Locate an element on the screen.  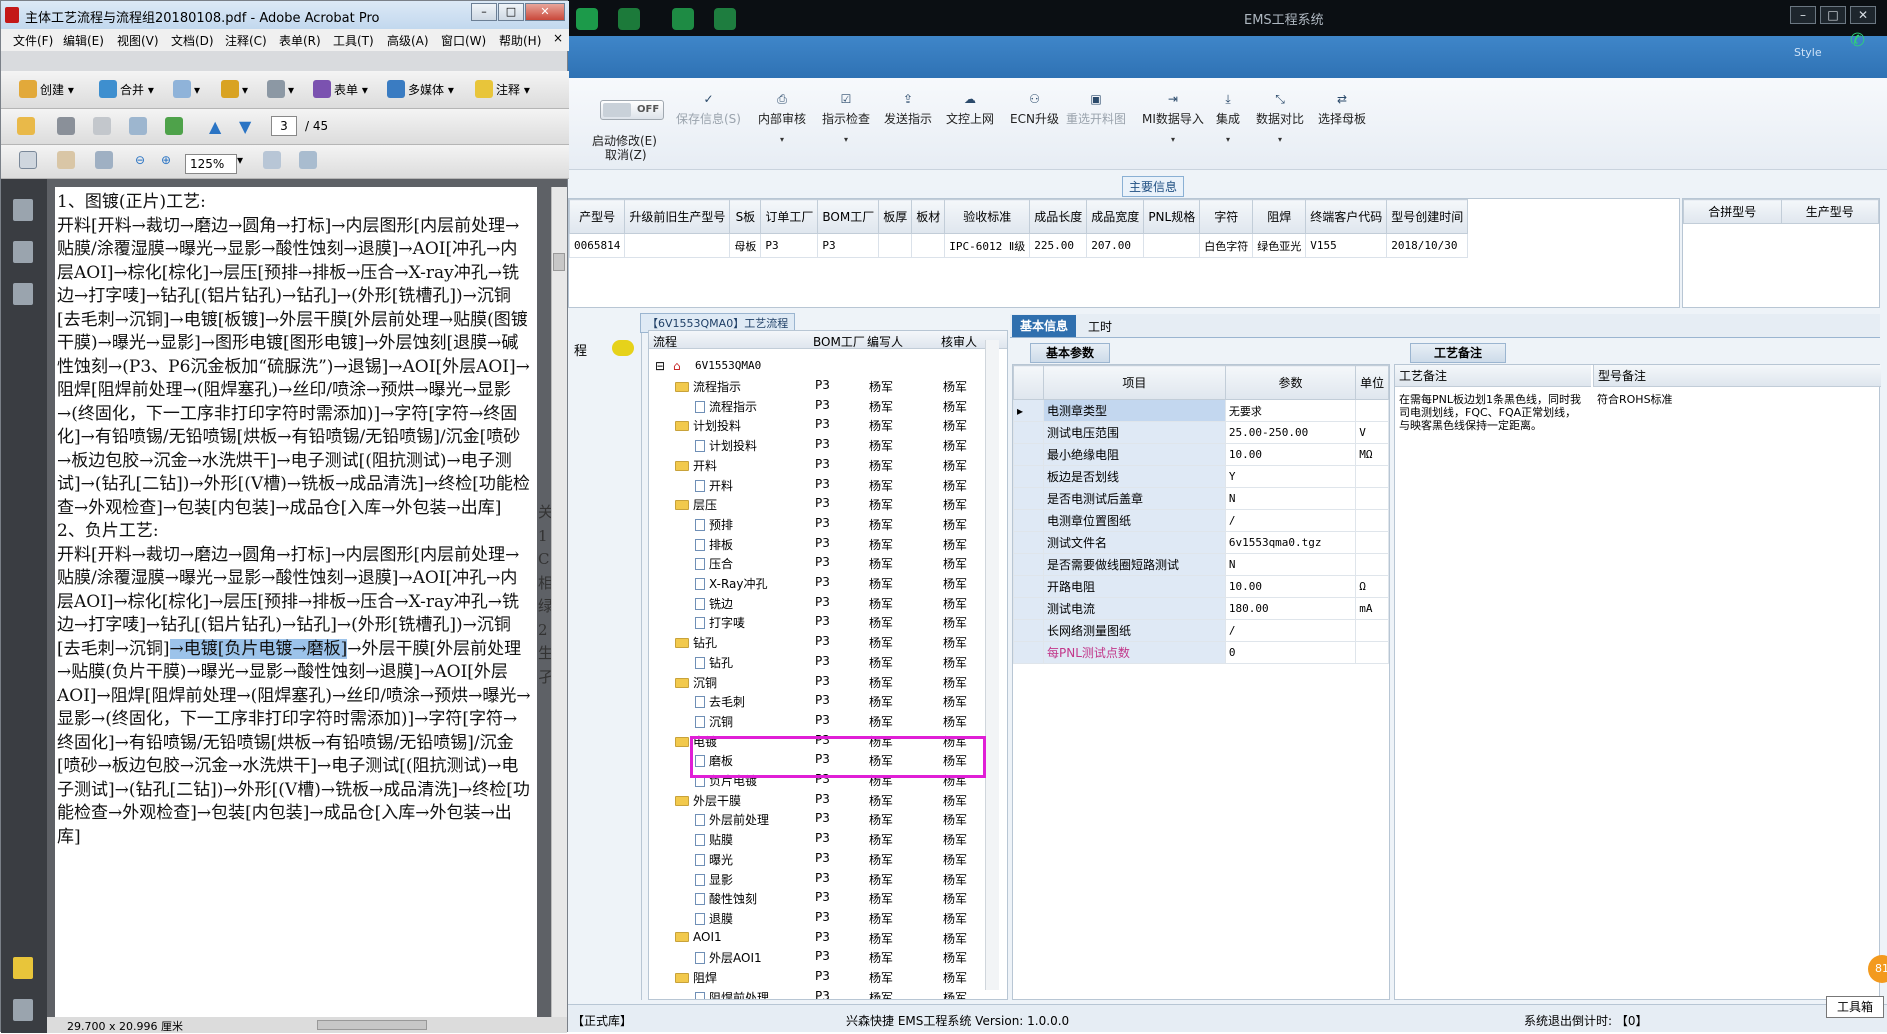
tree-row: 贴膜 P3 杨军 杨军 is located at coordinates (819, 838).